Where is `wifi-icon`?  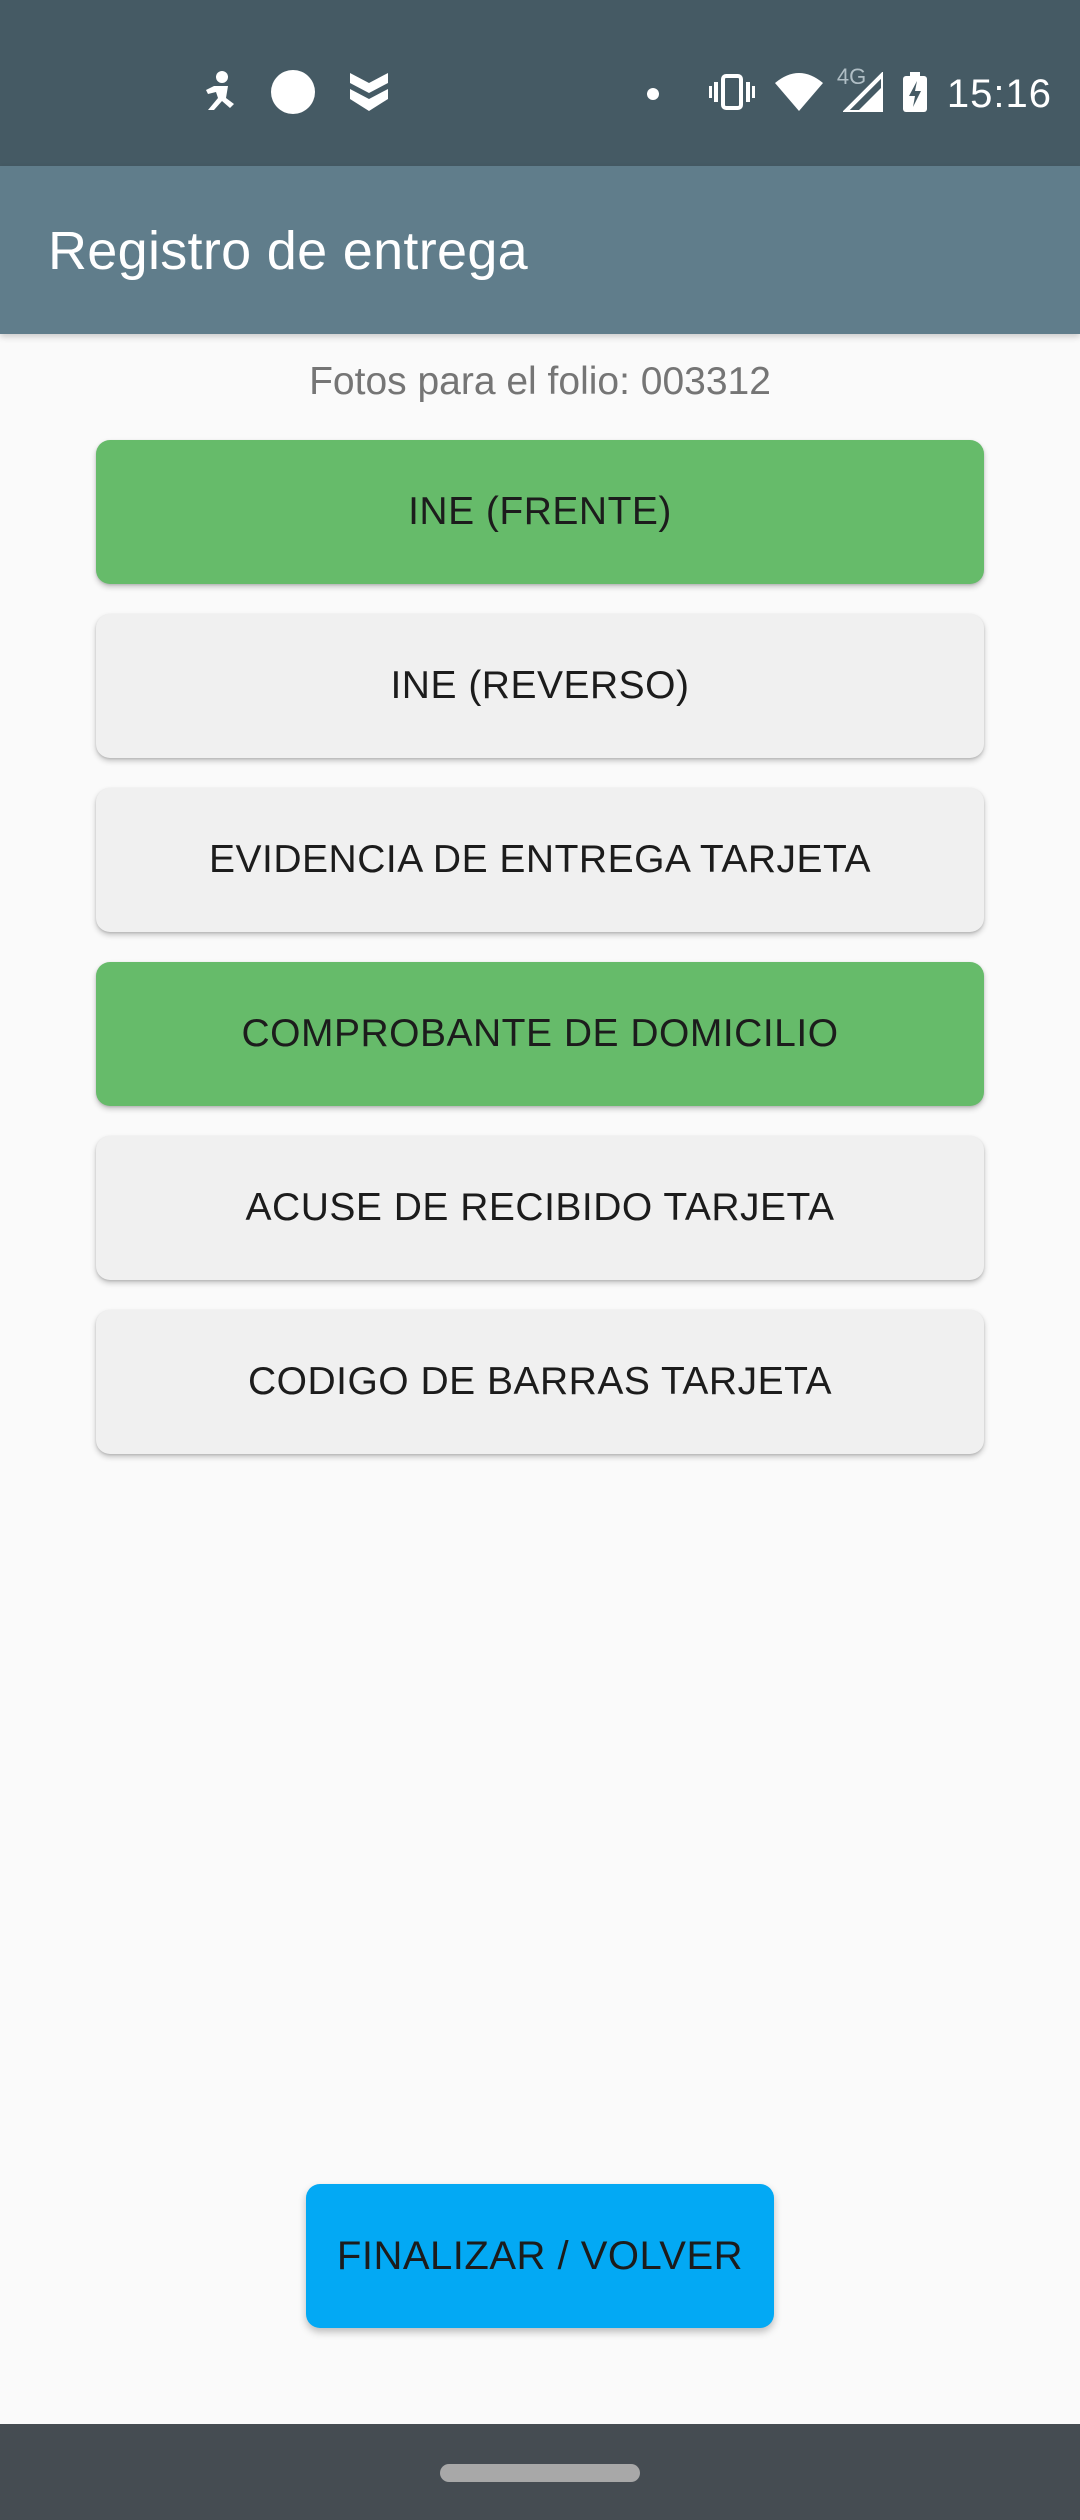
wifi-icon is located at coordinates (798, 94).